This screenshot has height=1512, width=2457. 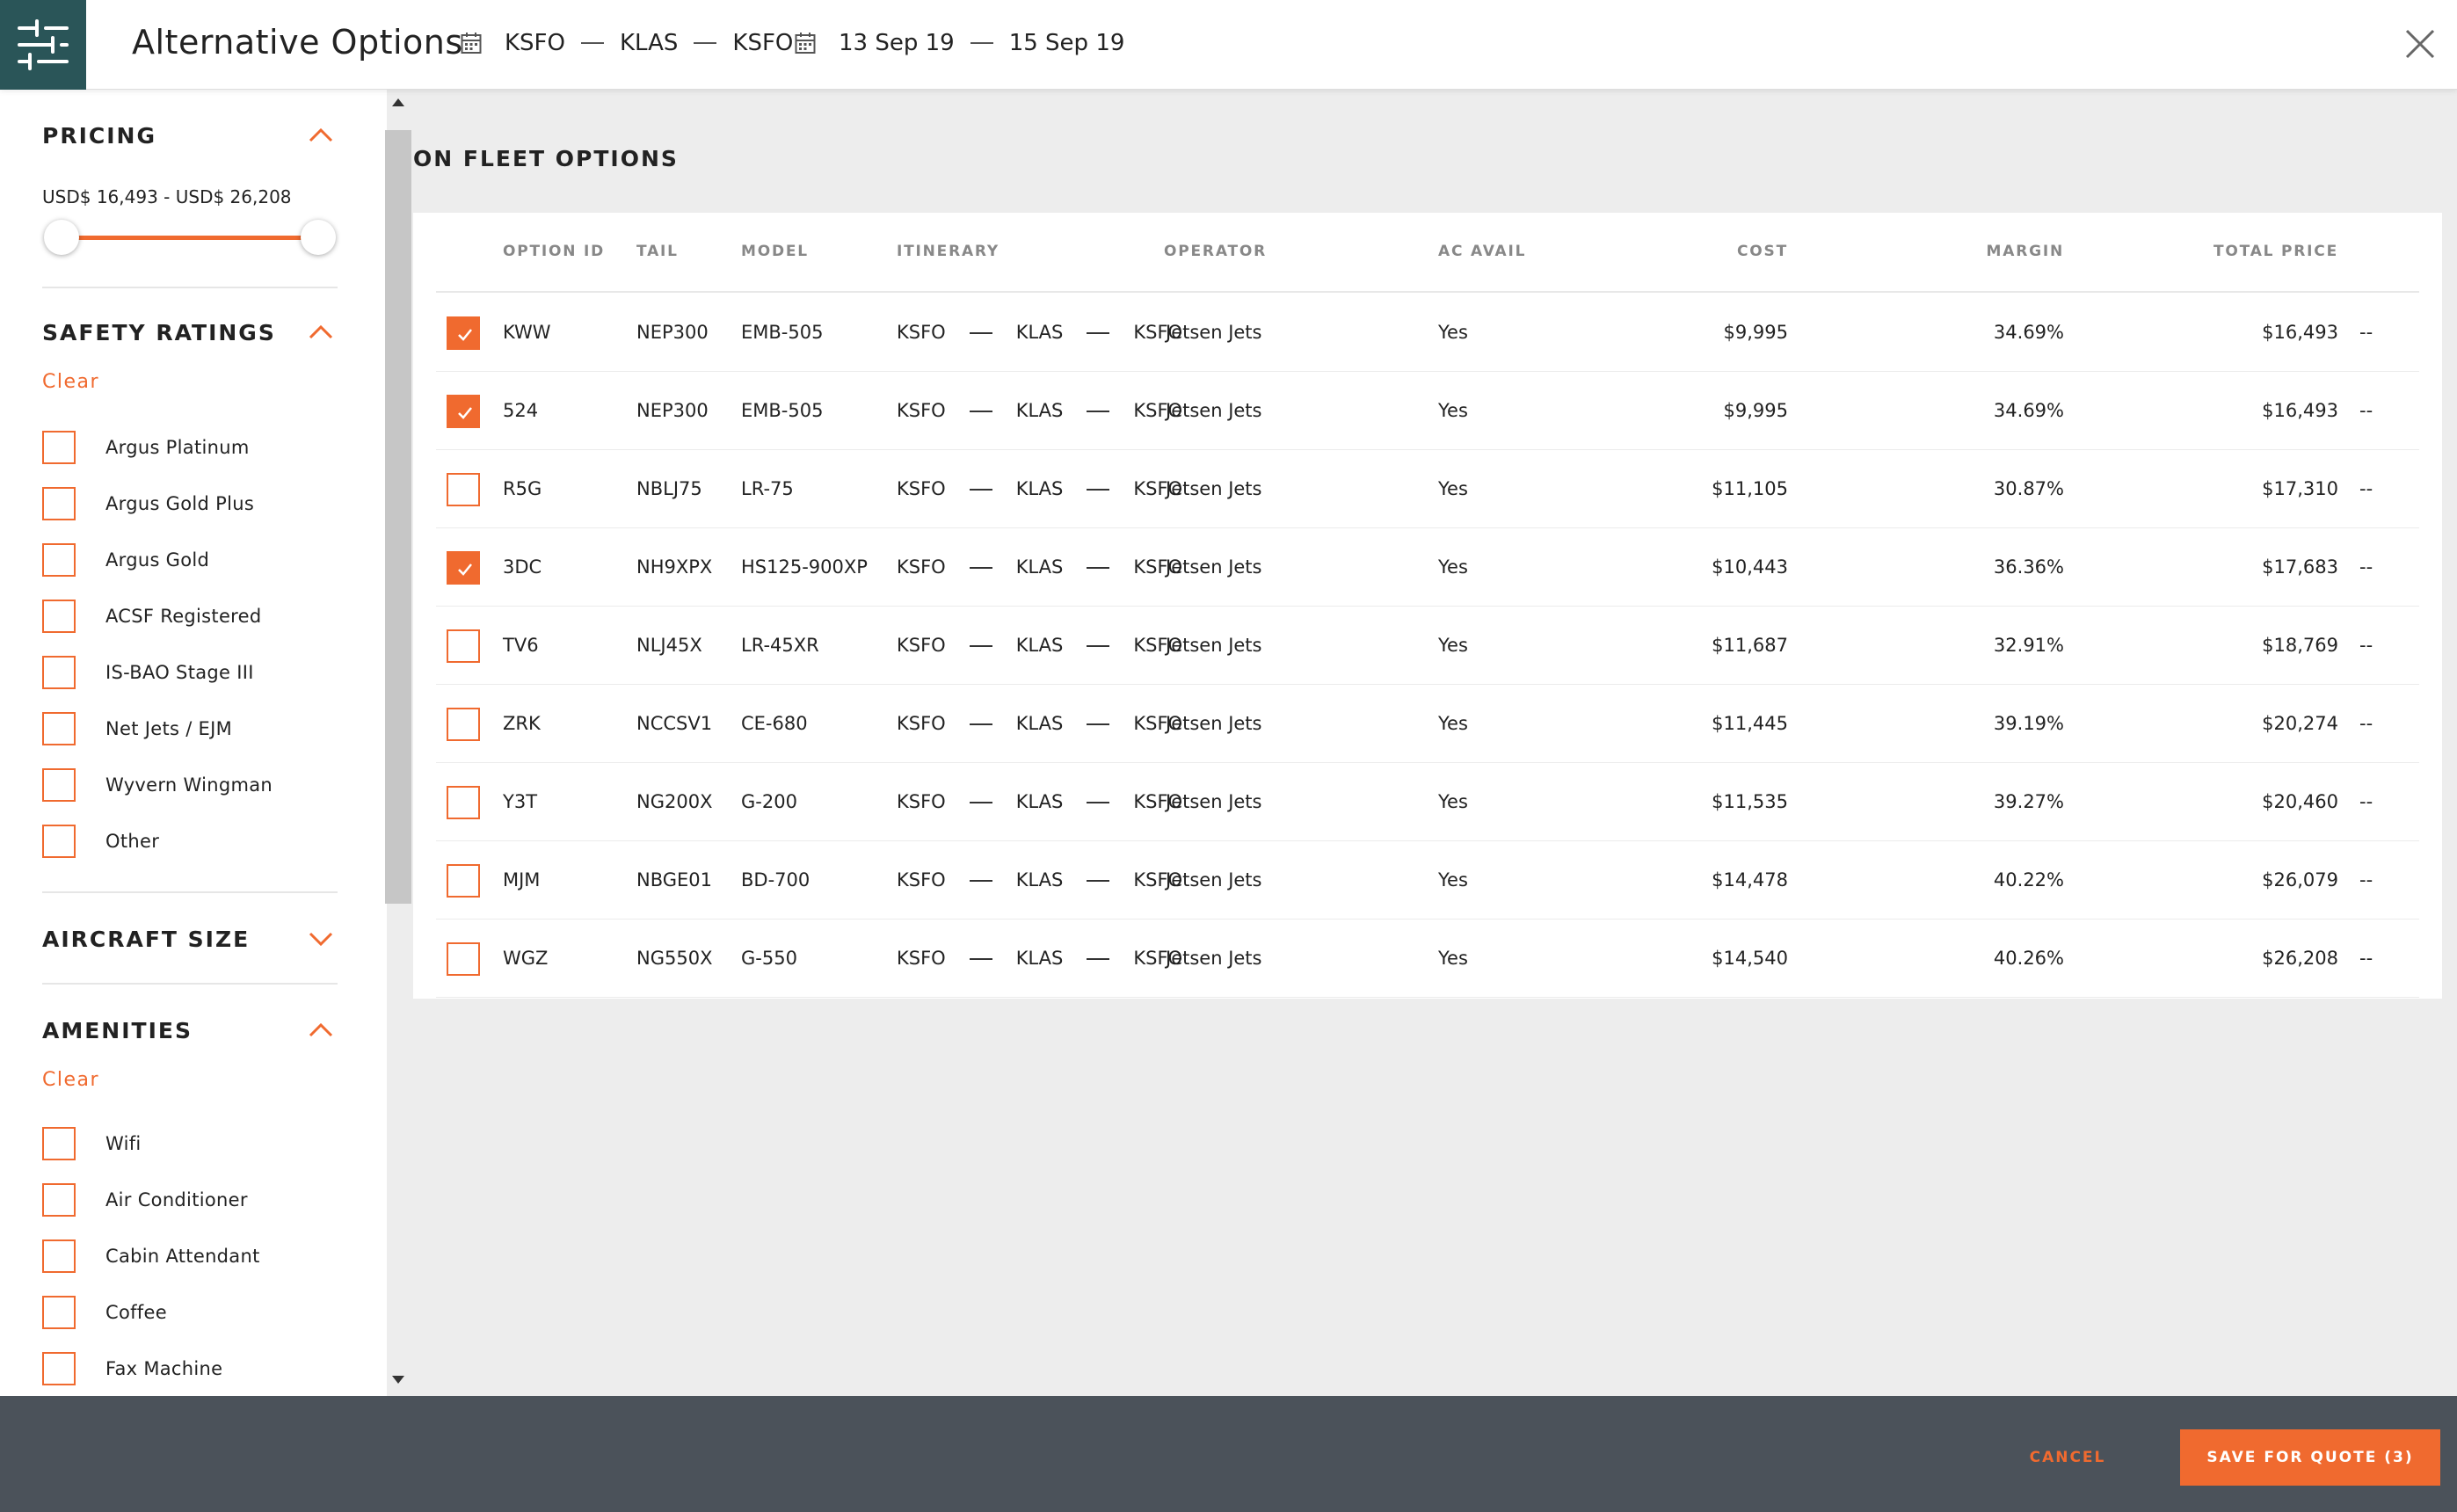 I want to click on tail-cell: NH9XPX, so click(x=675, y=567).